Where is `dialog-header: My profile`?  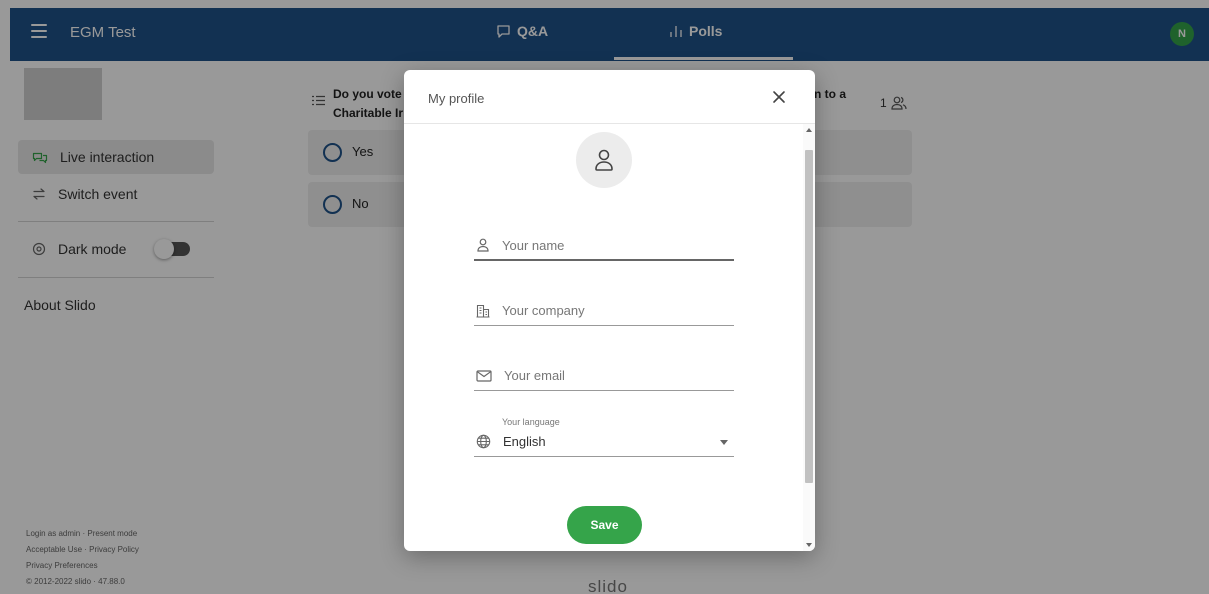 dialog-header: My profile is located at coordinates (609, 97).